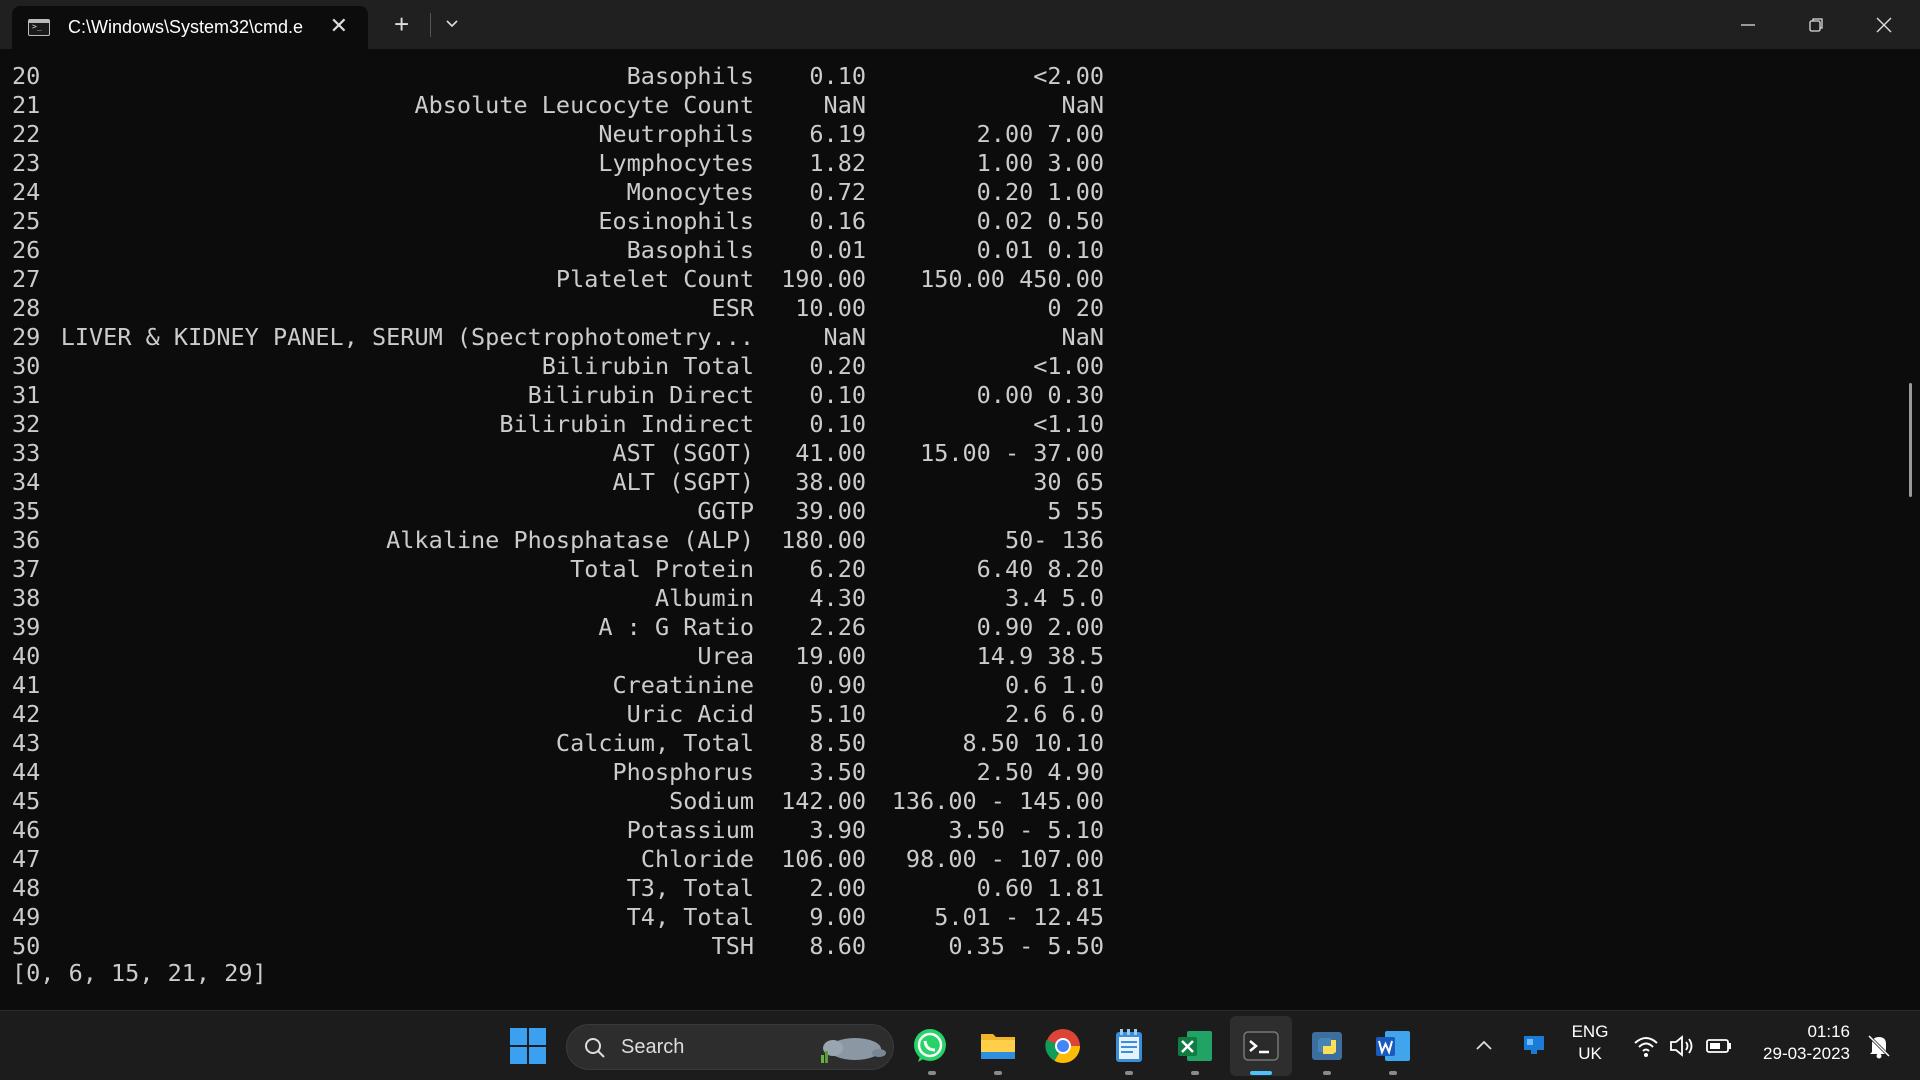 This screenshot has height=1080, width=1920. Describe the element at coordinates (1327, 1046) in the screenshot. I see `python-icon` at that location.